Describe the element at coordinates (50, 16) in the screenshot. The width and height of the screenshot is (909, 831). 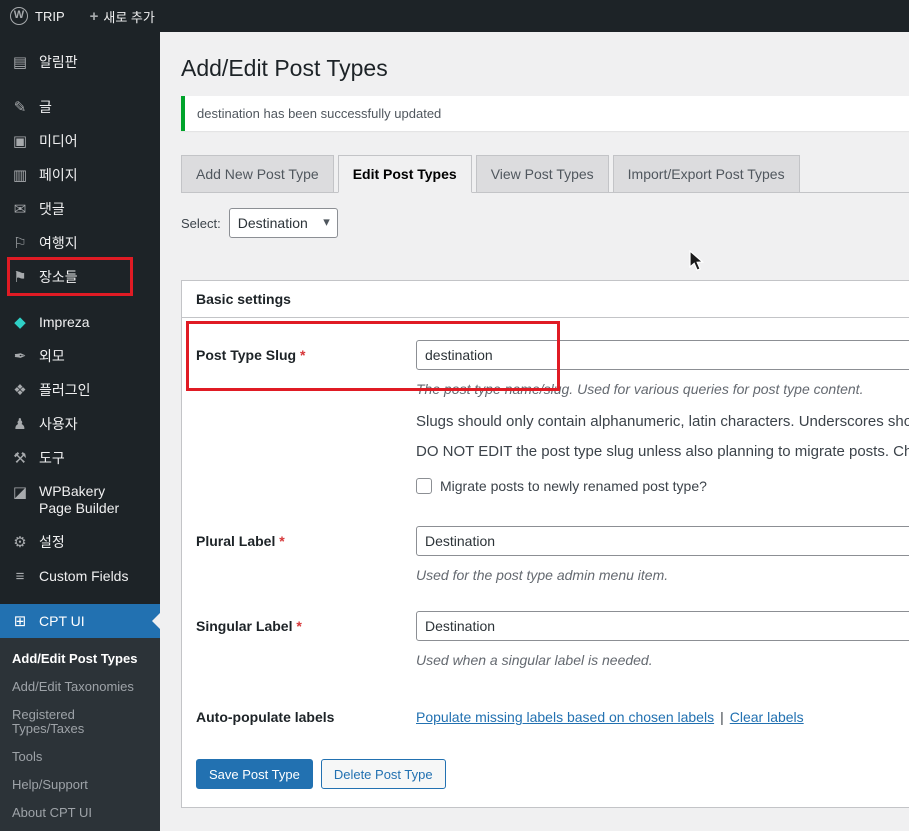
I see `site-name-link: TRIP` at that location.